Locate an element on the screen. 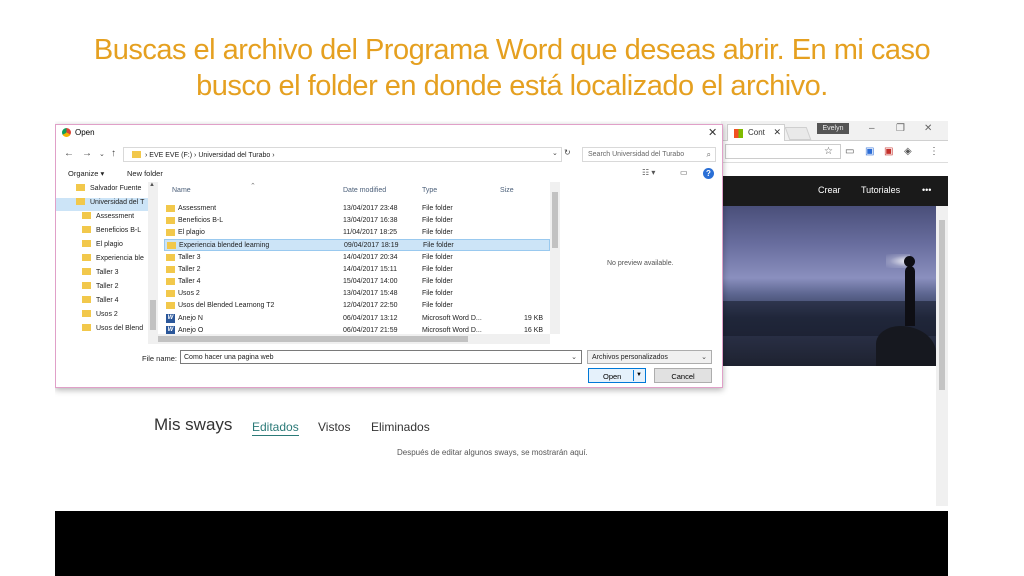 The width and height of the screenshot is (1024, 576). back-arrow-icon: ← is located at coordinates (69, 153).